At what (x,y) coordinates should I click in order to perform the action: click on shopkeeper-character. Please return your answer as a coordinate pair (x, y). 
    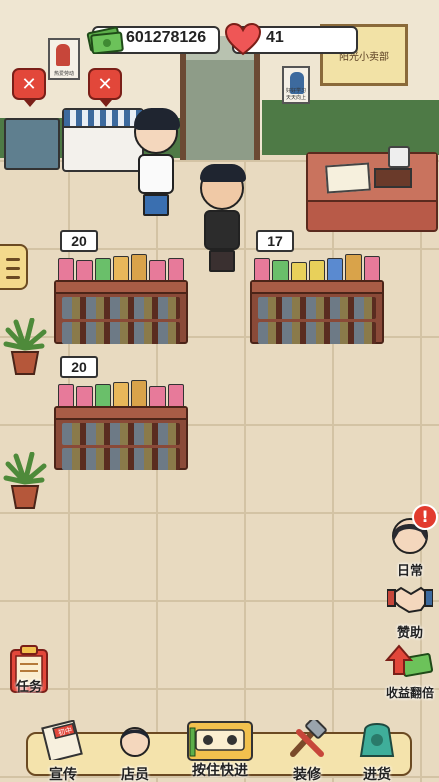
    Looking at the image, I should click on (223, 218).